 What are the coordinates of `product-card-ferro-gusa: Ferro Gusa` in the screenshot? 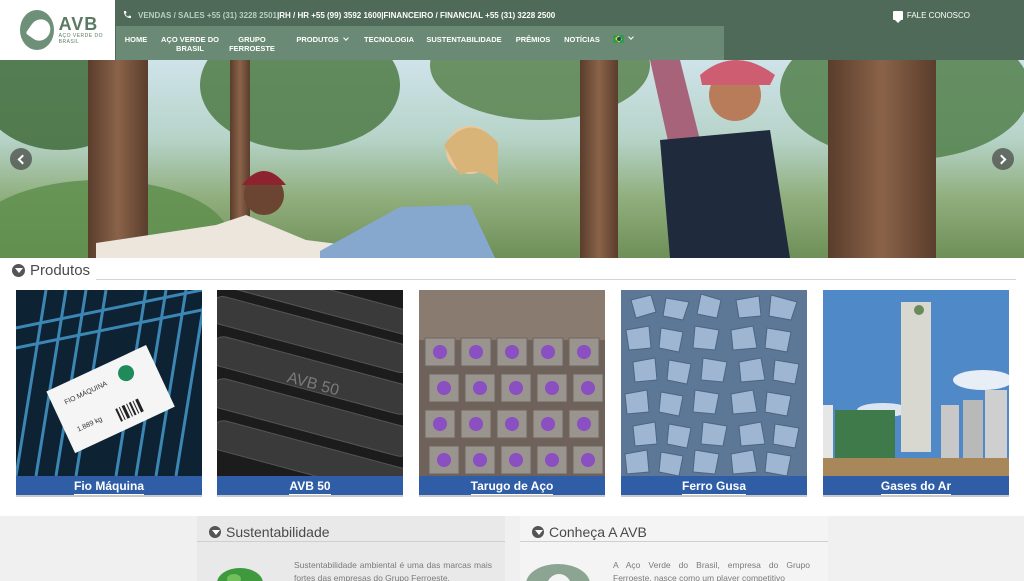 It's located at (714, 393).